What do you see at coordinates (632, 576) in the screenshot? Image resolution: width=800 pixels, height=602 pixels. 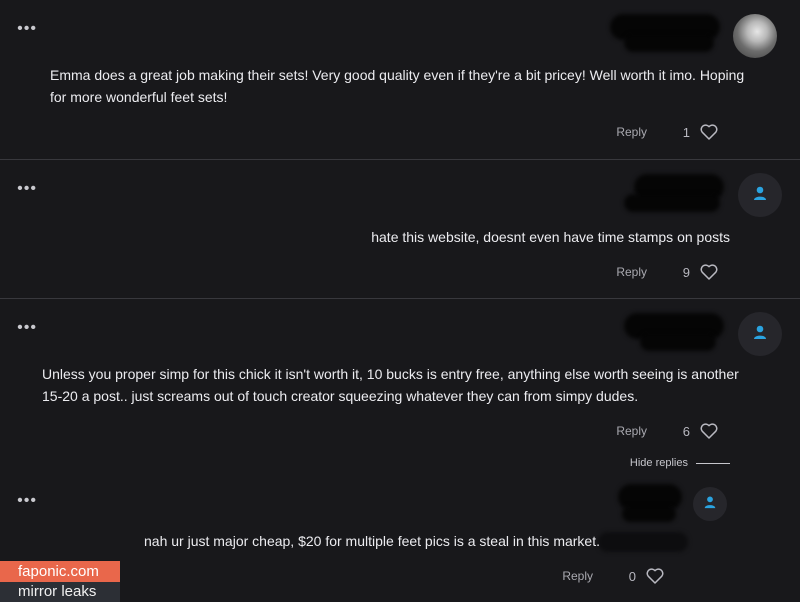 I see `like-count: 0` at bounding box center [632, 576].